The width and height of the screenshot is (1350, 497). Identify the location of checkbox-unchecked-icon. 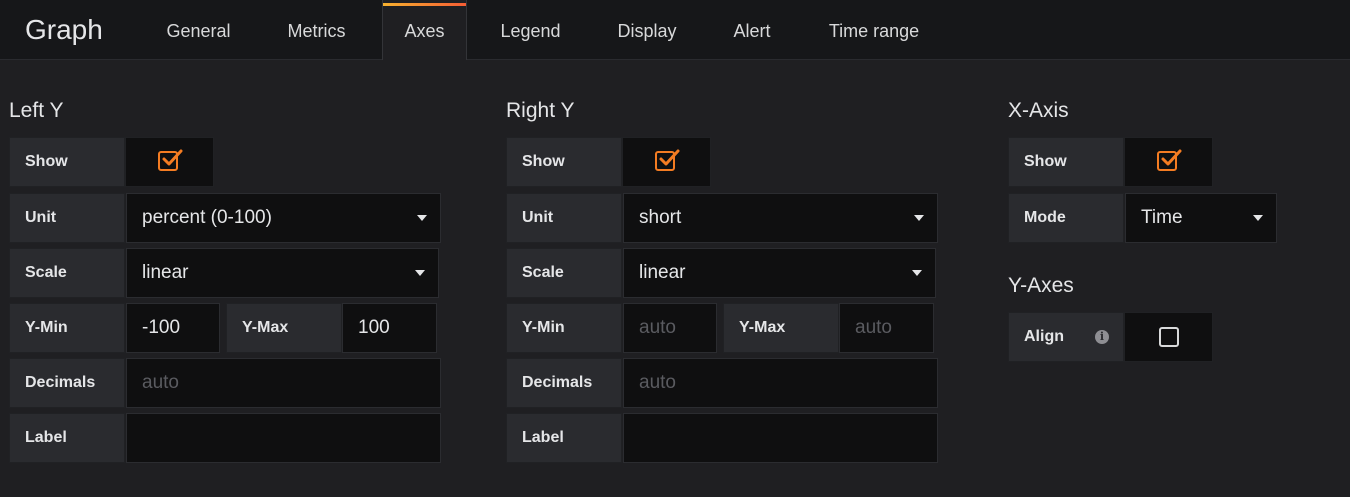
(1169, 337).